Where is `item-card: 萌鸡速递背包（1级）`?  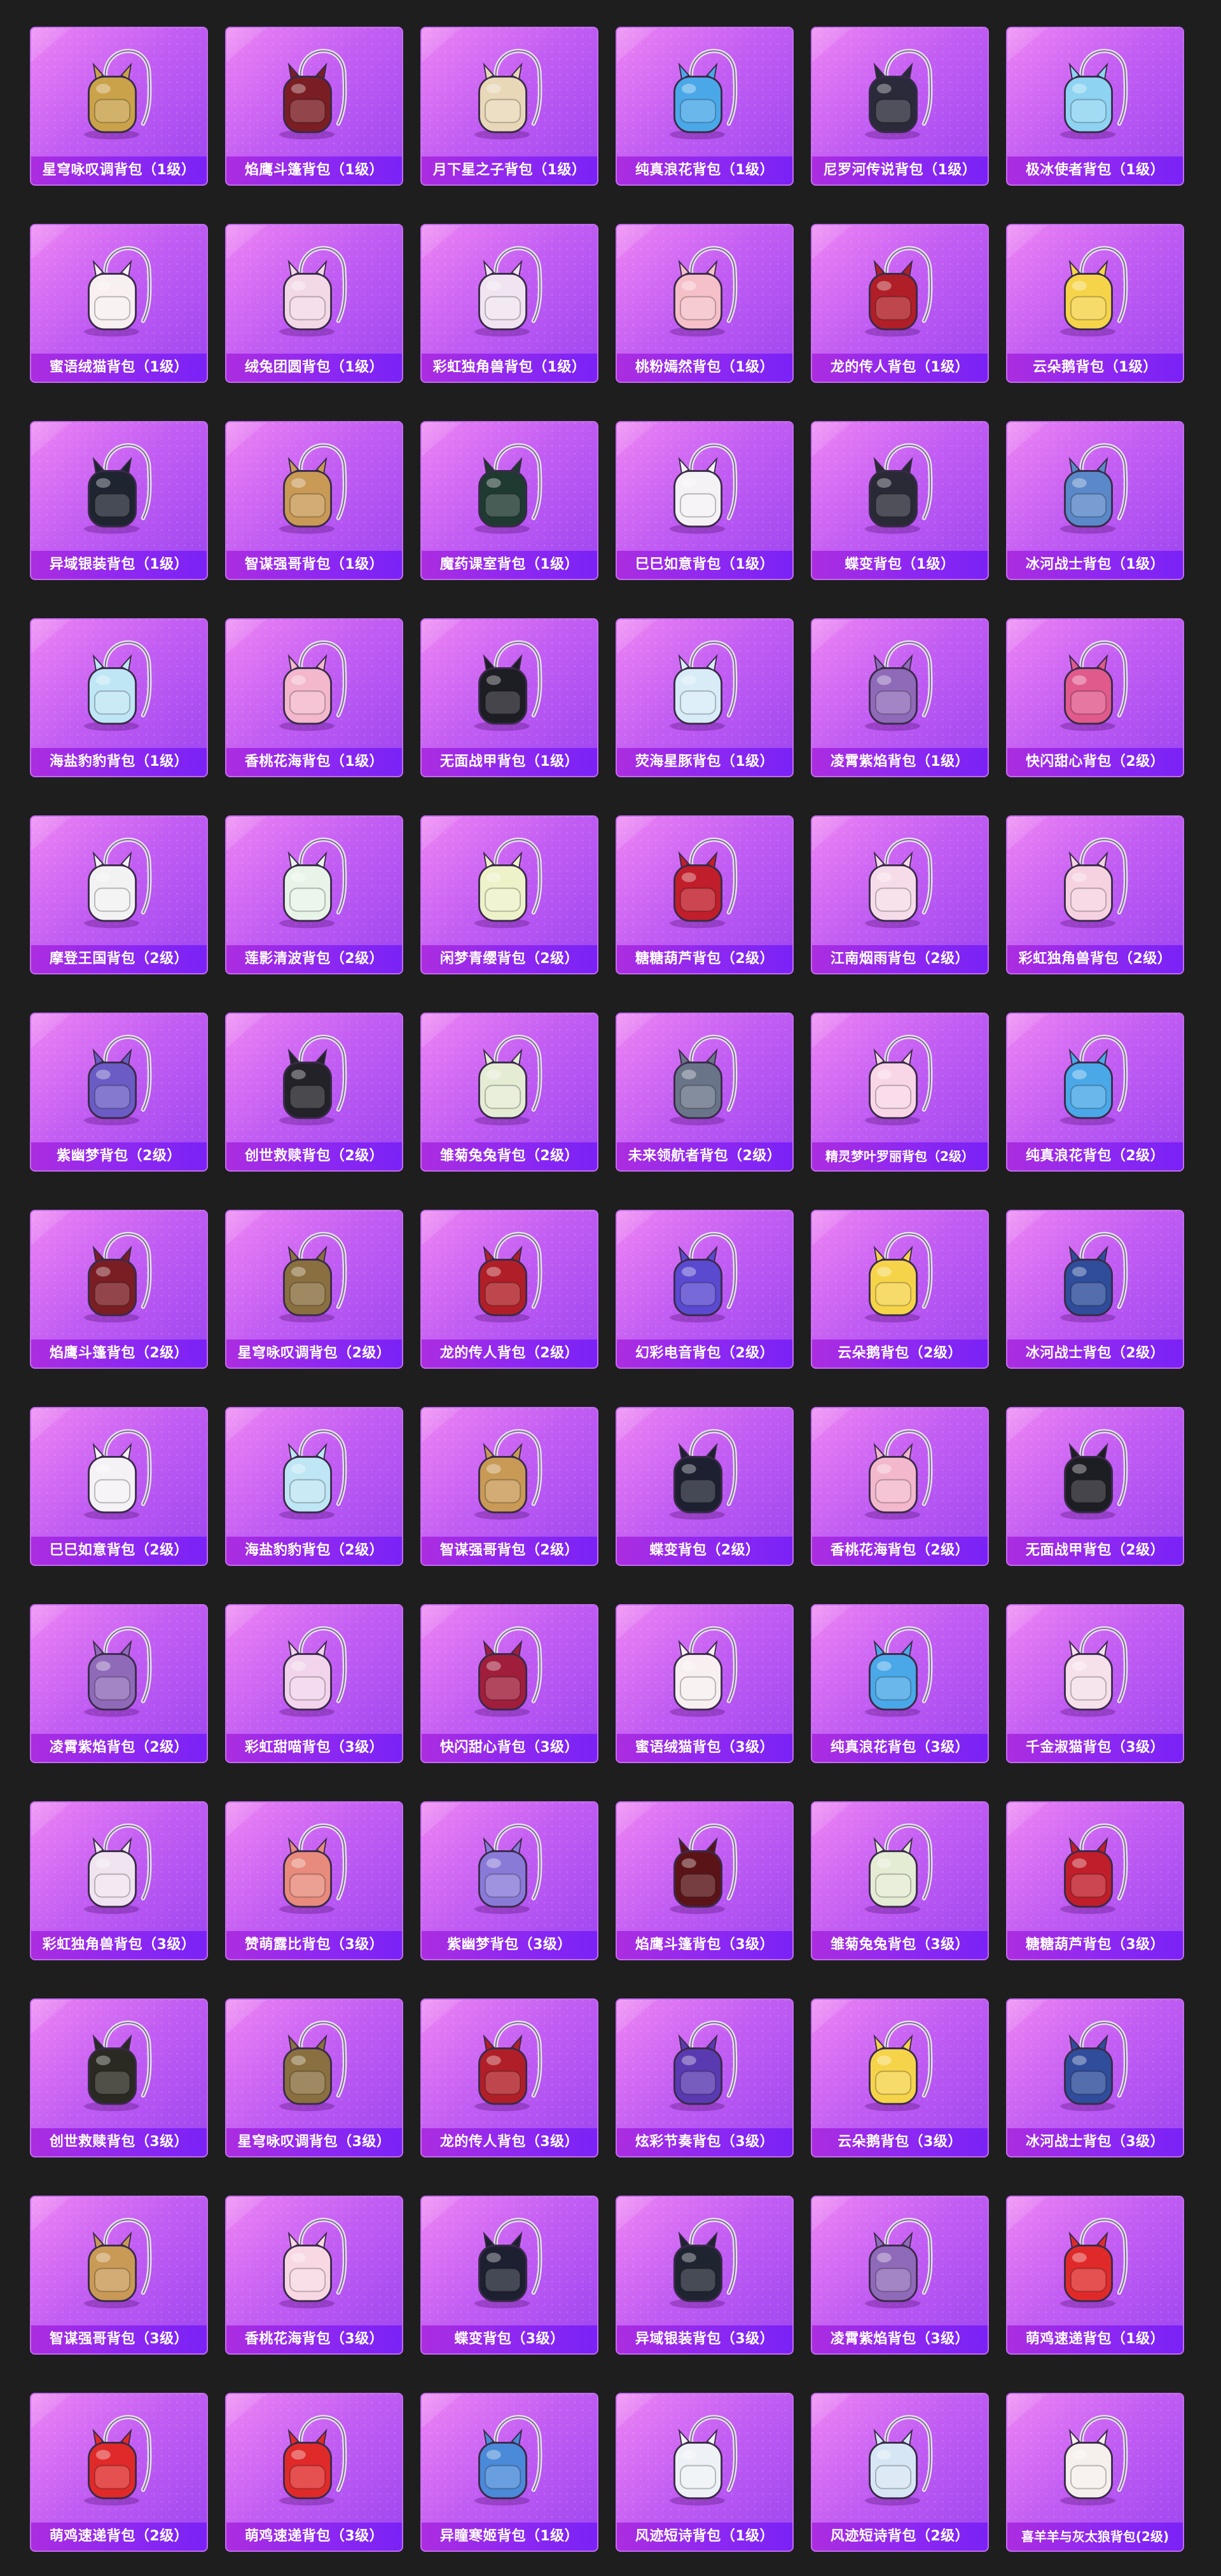
item-card: 萌鸡速递背包（1级） is located at coordinates (1095, 2275).